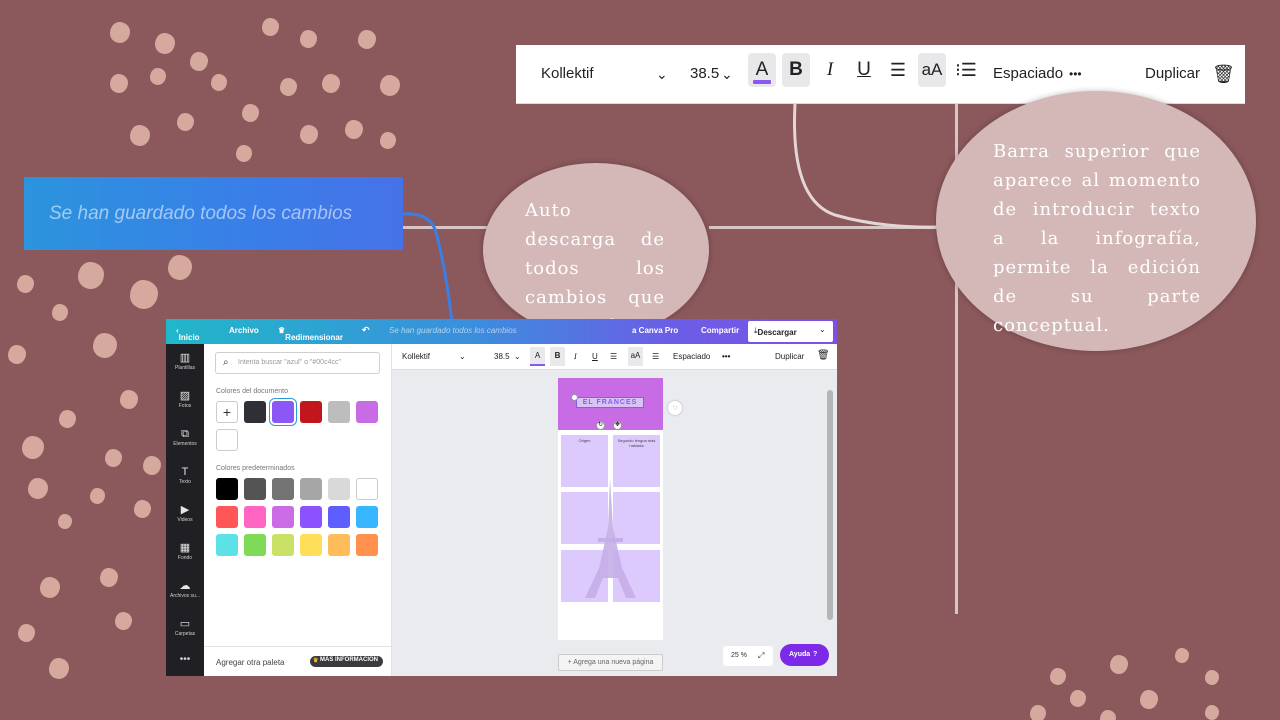  Describe the element at coordinates (310, 334) in the screenshot. I see `resize-button: ♛ Redimensionar` at that location.